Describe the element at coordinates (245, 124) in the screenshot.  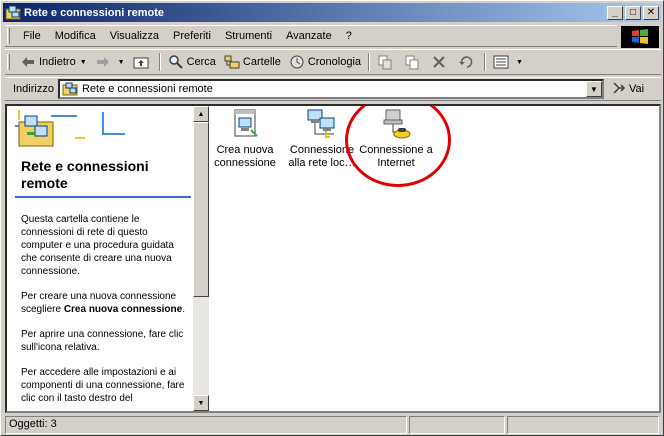
I see `new-connection-icon` at that location.